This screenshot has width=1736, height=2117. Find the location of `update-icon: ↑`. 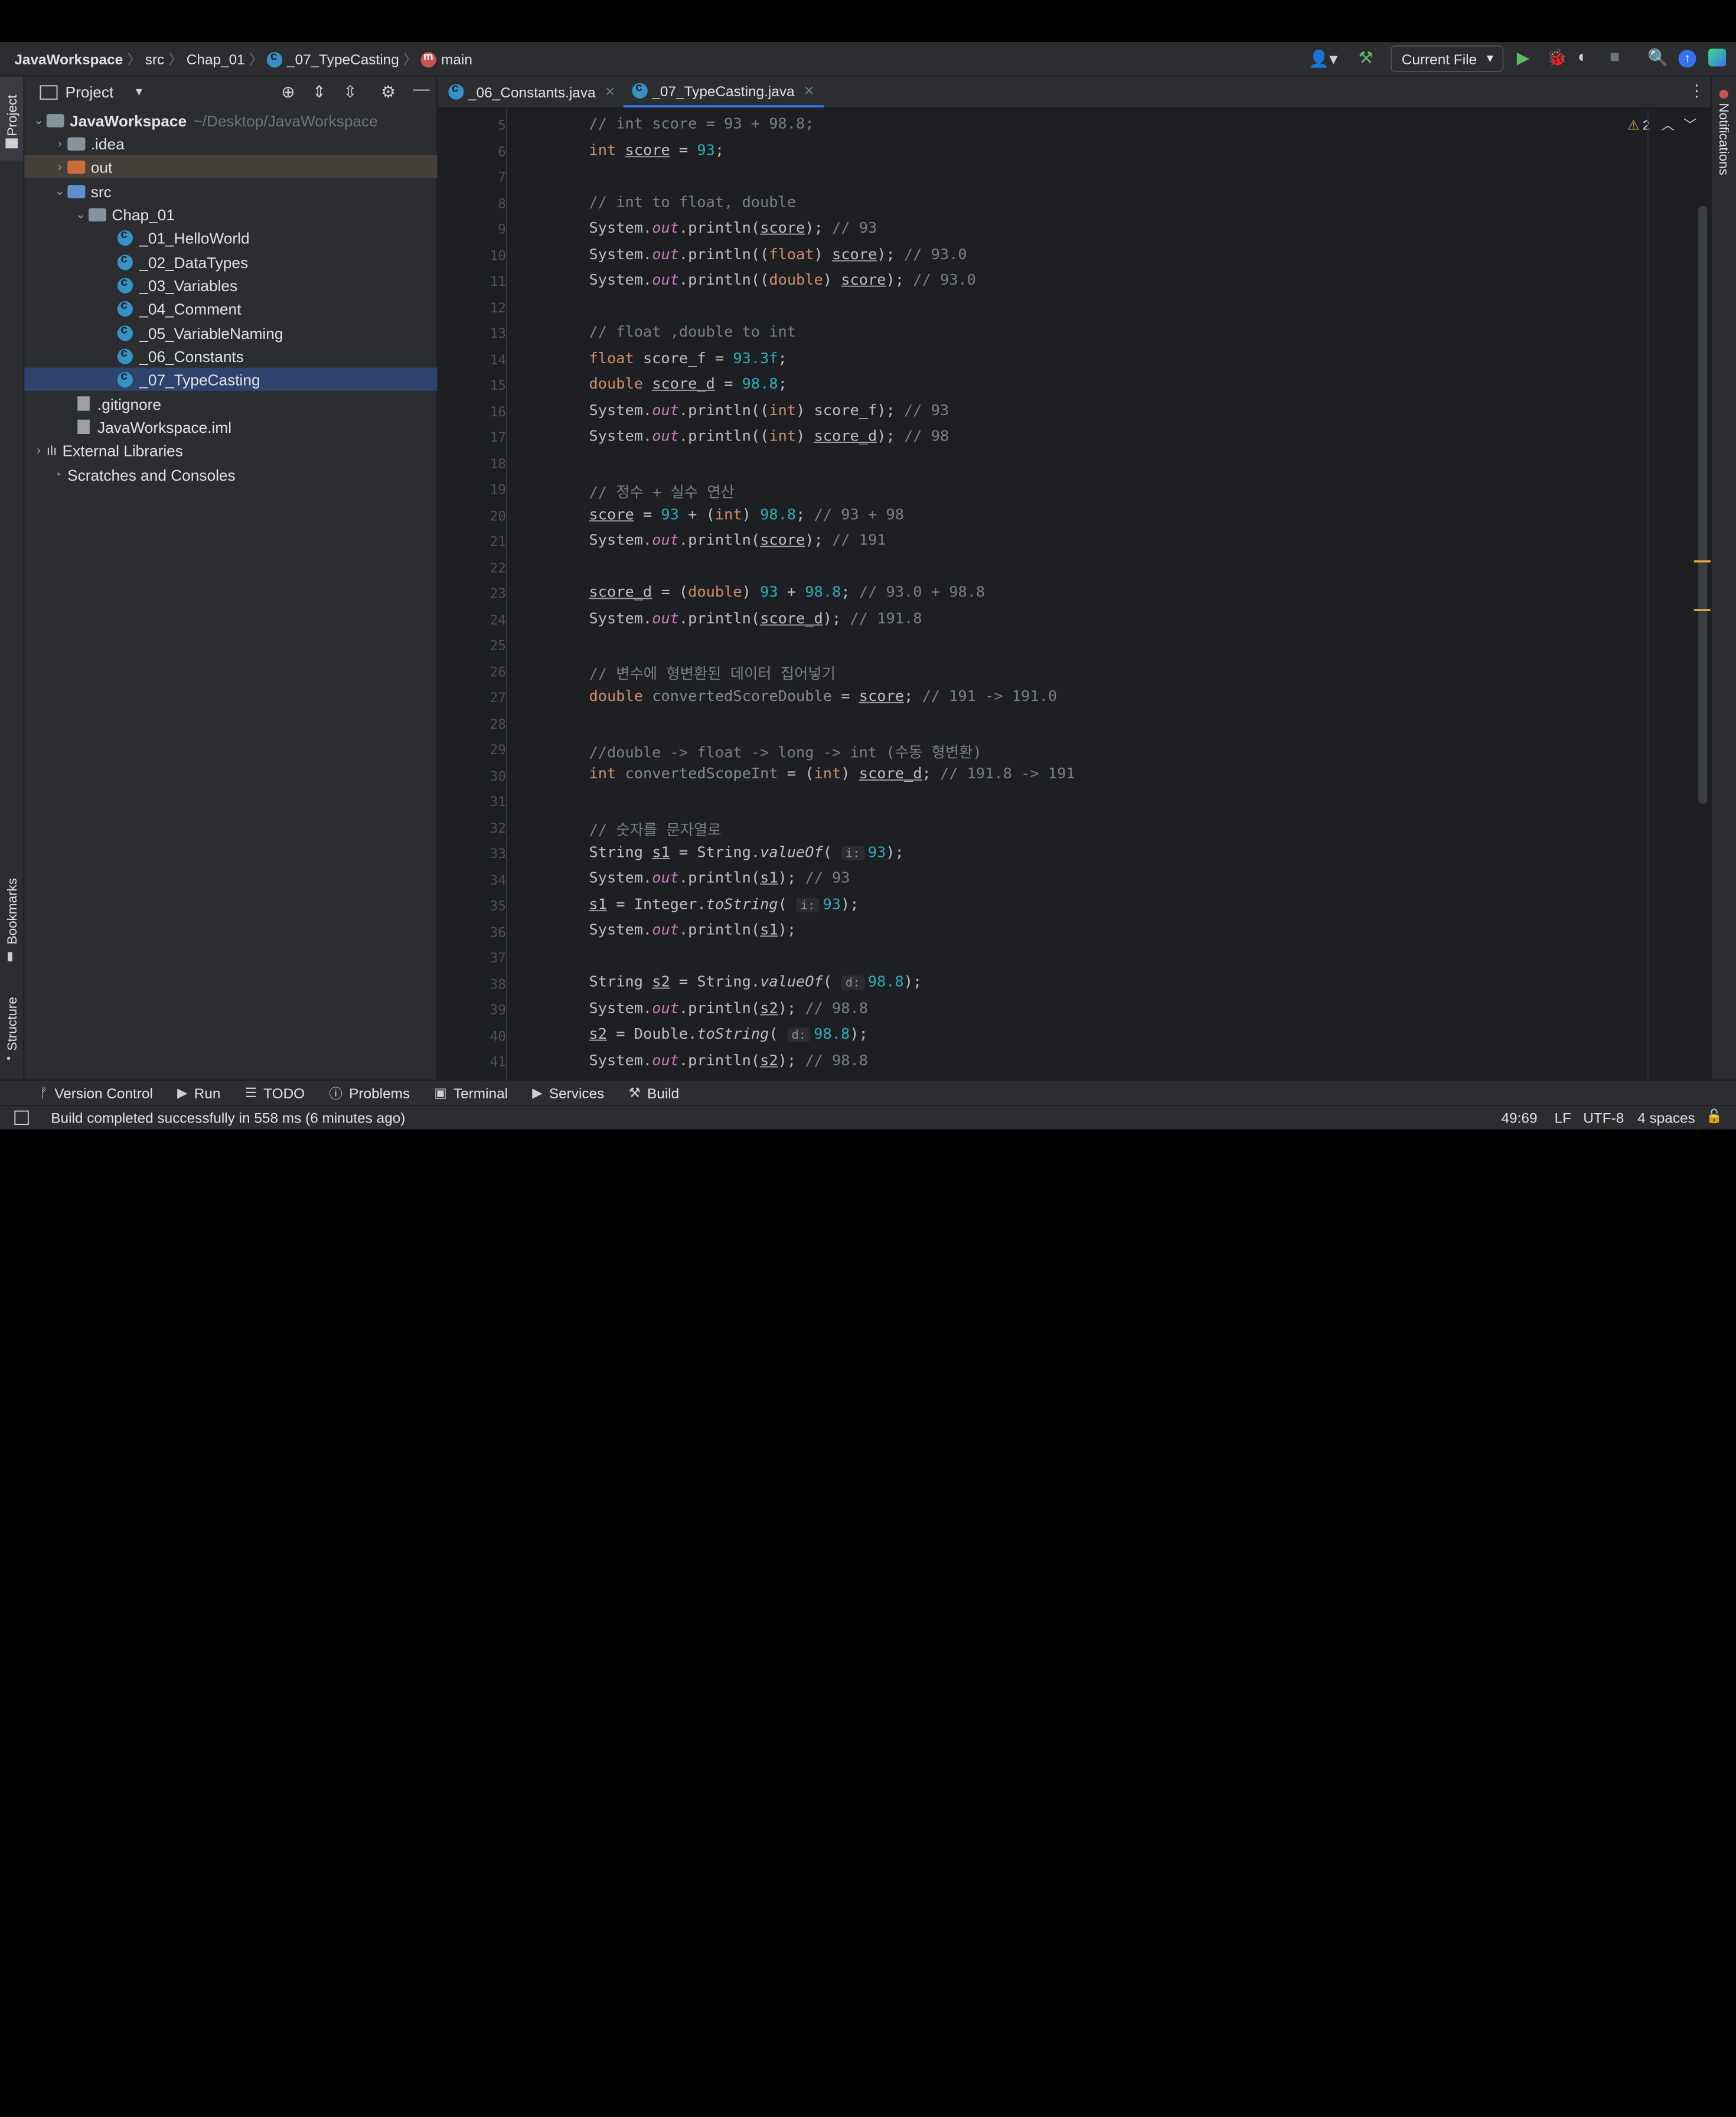

update-icon: ↑ is located at coordinates (1687, 59).